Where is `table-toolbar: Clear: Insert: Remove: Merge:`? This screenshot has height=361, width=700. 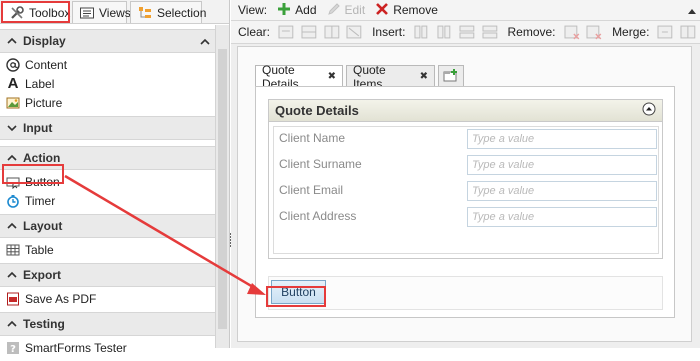 table-toolbar: Clear: Insert: Remove: Merge: is located at coordinates (465, 32).